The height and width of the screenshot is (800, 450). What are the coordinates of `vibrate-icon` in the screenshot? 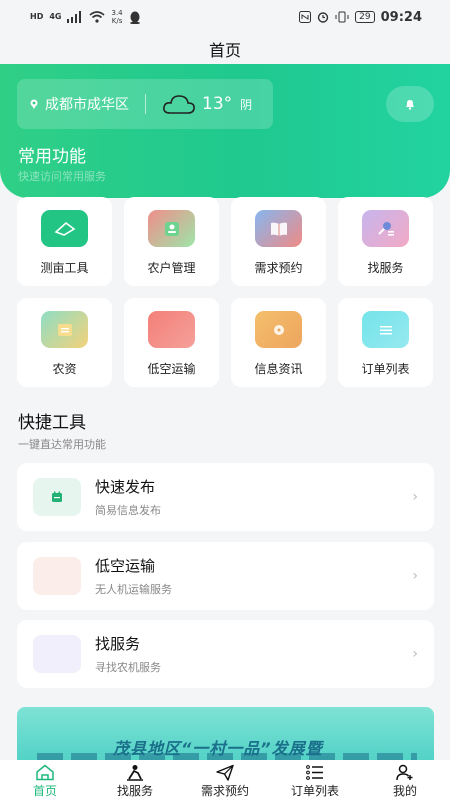 It's located at (342, 17).